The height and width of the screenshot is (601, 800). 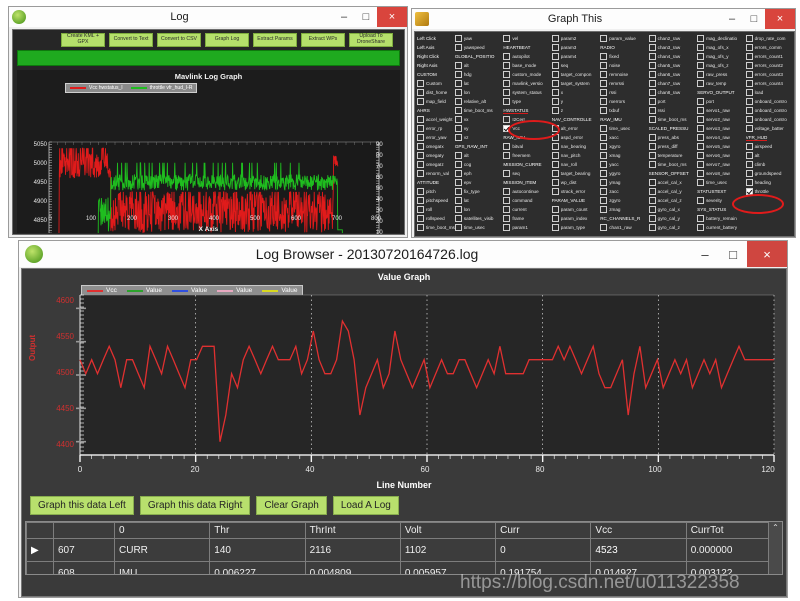 I want to click on graph-checkbox-satellites_visib: satellites_visib, so click(x=478, y=218).